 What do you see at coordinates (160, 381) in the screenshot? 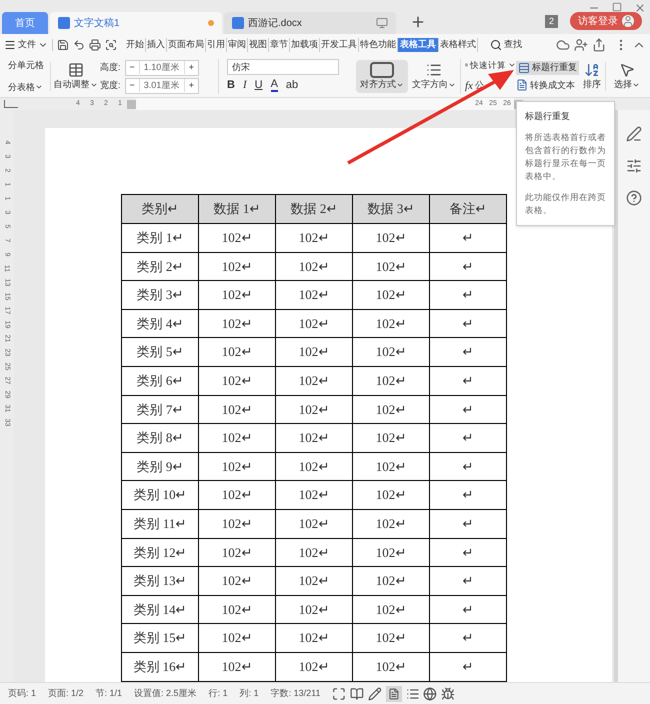
I see `table-cell: 类别 6↵` at bounding box center [160, 381].